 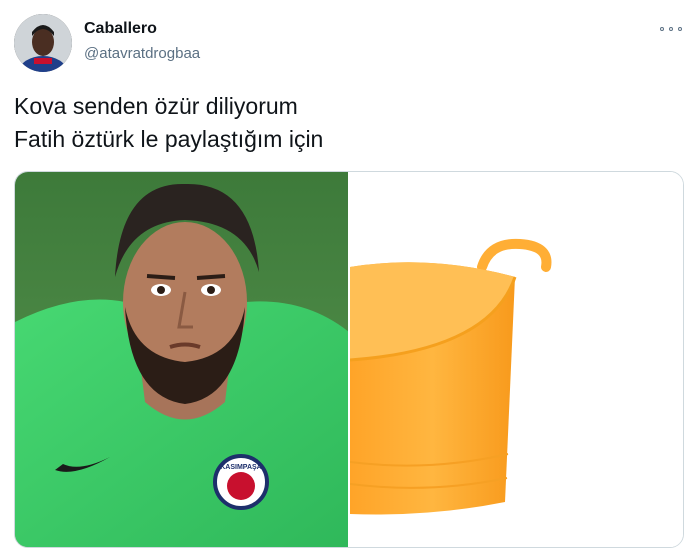 I want to click on tweet-text-line: Fatih öztürk le paylaştığım için, so click(x=169, y=139).